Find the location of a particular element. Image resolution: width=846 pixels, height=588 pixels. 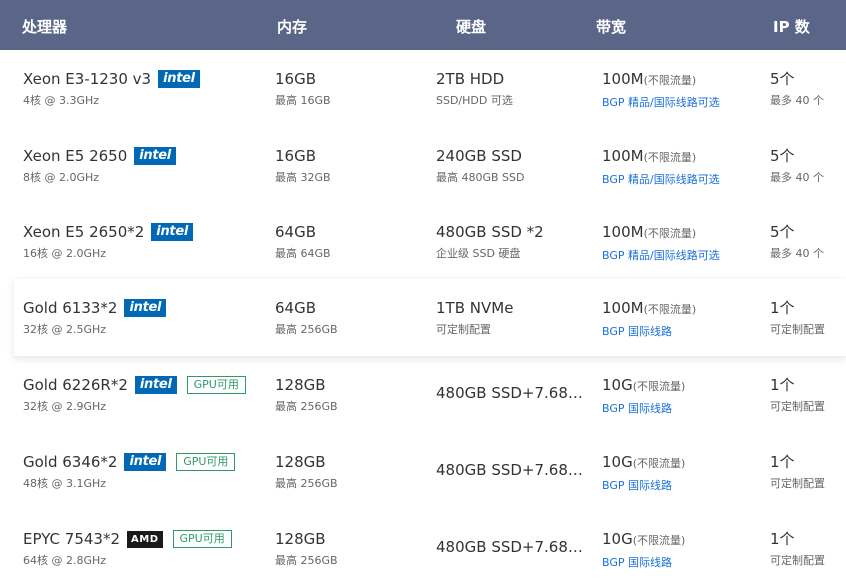

cpu-spec: 4核 @ 3.3GHz is located at coordinates (61, 100).